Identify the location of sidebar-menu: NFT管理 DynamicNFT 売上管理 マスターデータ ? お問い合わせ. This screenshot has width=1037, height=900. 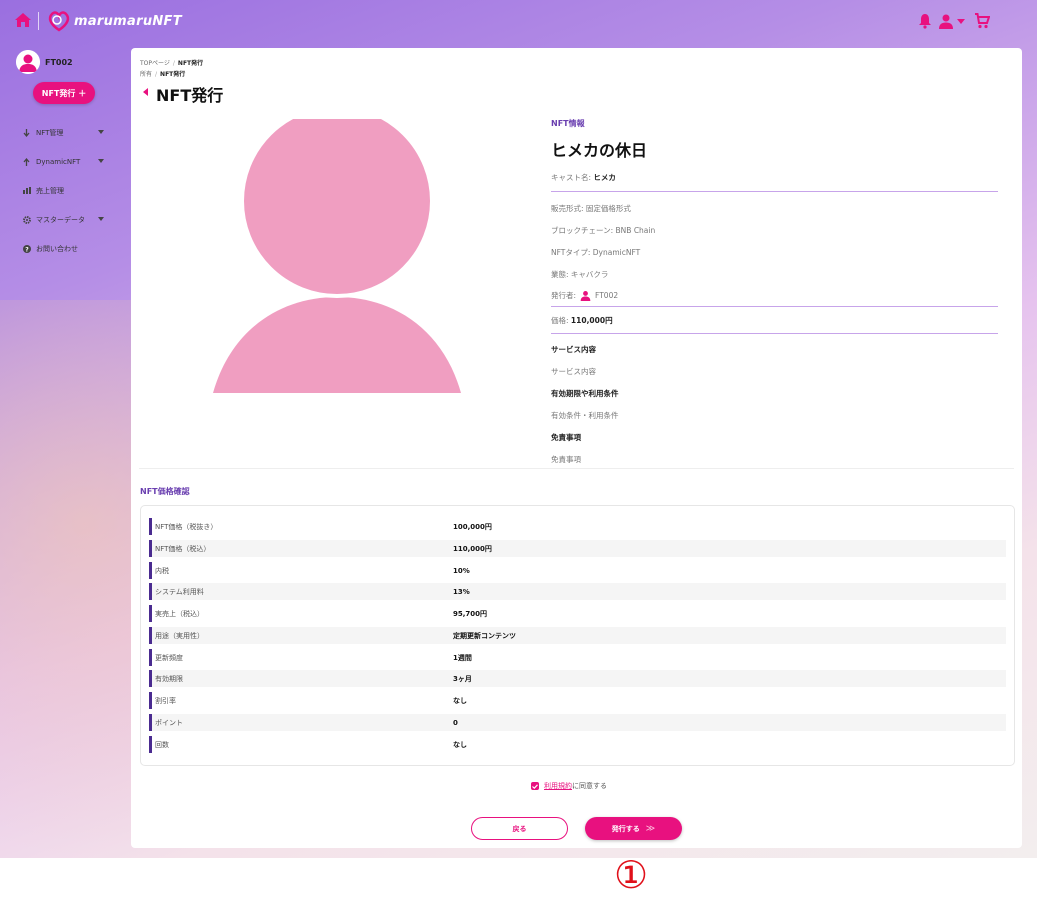
(72, 190).